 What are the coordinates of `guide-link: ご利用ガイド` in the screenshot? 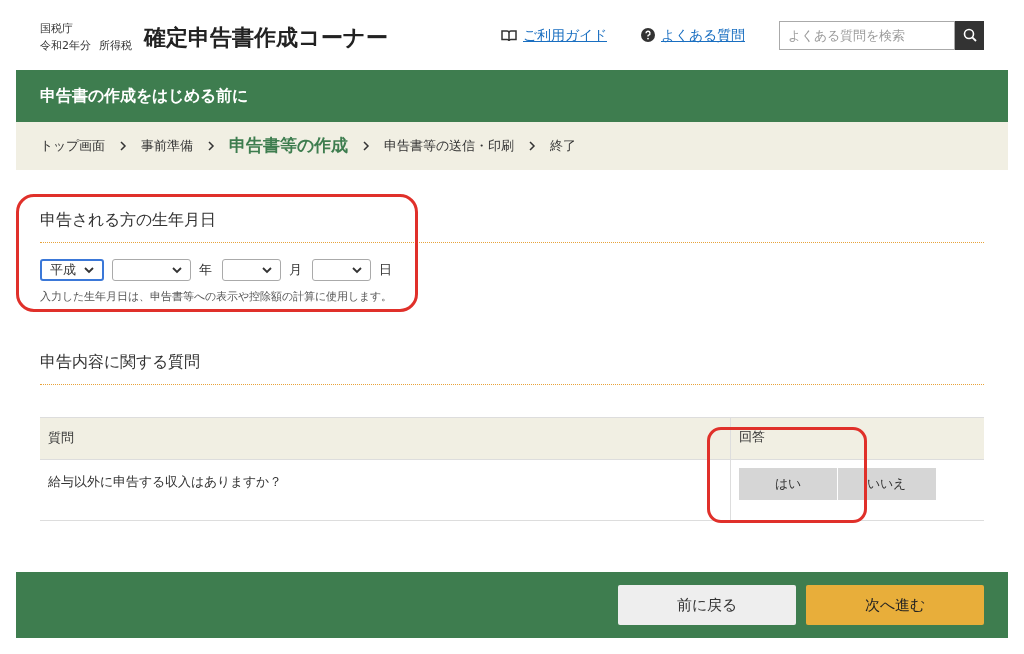 It's located at (565, 35).